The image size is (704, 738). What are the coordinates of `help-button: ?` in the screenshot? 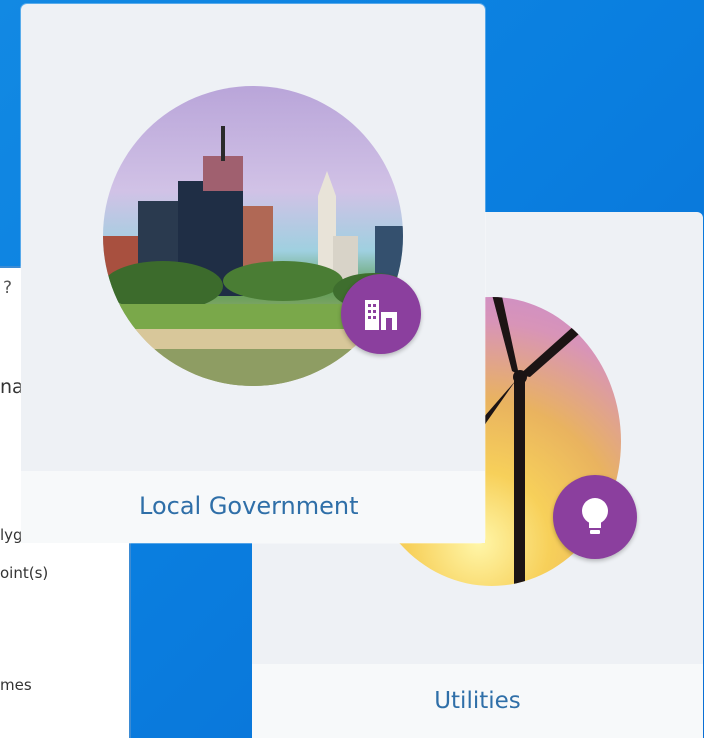 It's located at (7, 288).